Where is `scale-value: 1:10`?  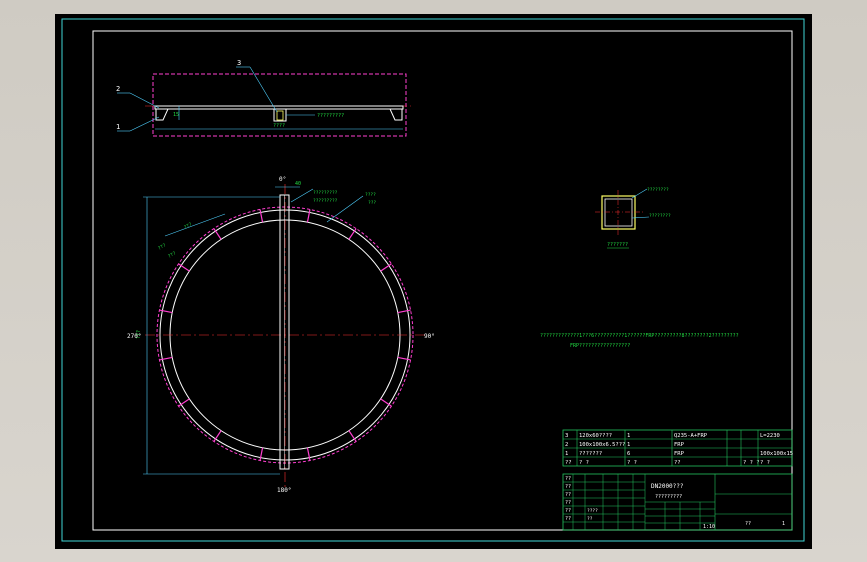
scale-value: 1:10 is located at coordinates (709, 527).